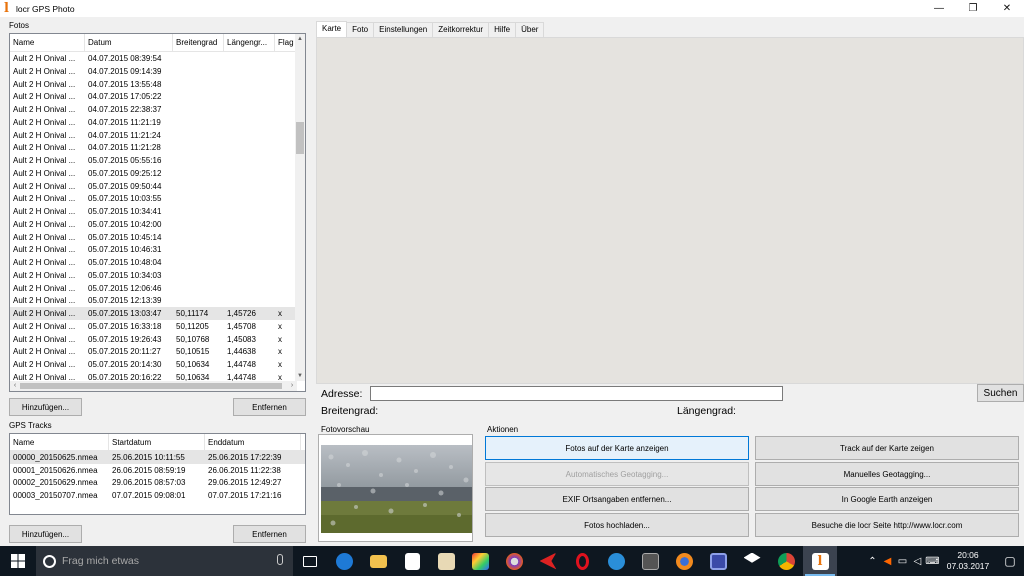 The image size is (1024, 576). Describe the element at coordinates (153, 249) in the screenshot. I see `photo-row: Ault 2 H Onival ... 05.07.2015 10:46:31` at that location.